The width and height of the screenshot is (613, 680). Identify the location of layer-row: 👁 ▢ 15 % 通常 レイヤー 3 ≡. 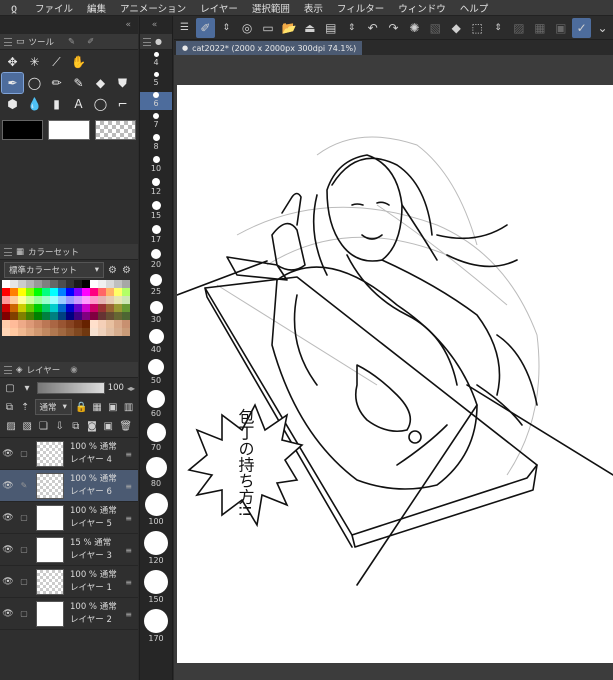
(69, 550).